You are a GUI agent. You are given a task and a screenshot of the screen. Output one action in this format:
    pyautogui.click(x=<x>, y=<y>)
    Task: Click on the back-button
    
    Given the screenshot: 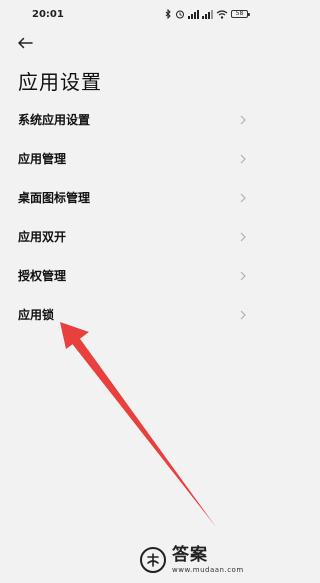 What is the action you would take?
    pyautogui.click(x=25, y=43)
    